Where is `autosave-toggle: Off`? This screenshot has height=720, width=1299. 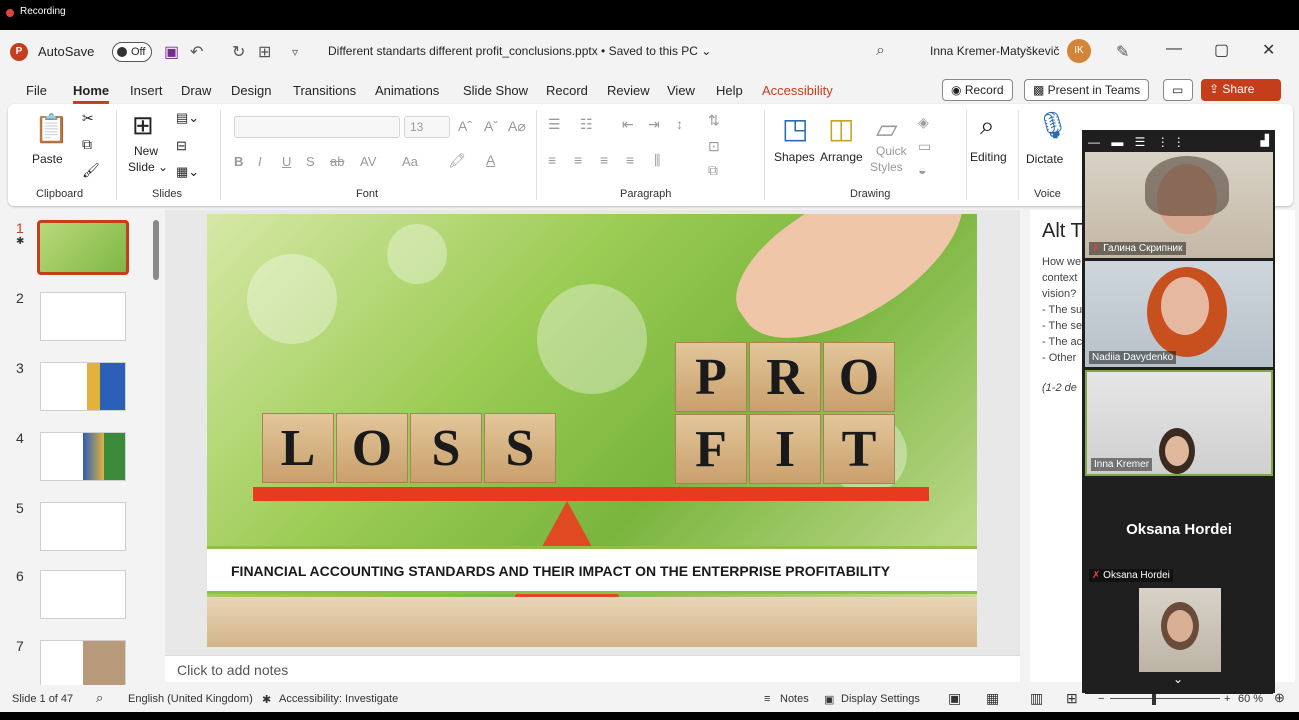
autosave-toggle: Off is located at coordinates (132, 52).